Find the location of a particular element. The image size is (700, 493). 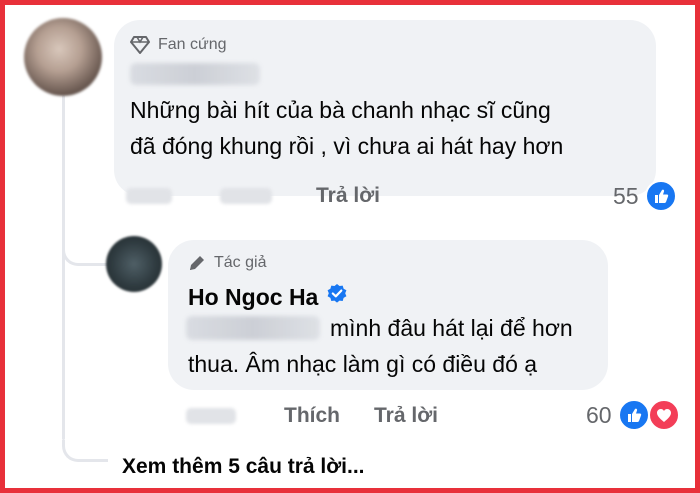

reply-actions: Thích Trả lời is located at coordinates (312, 416).